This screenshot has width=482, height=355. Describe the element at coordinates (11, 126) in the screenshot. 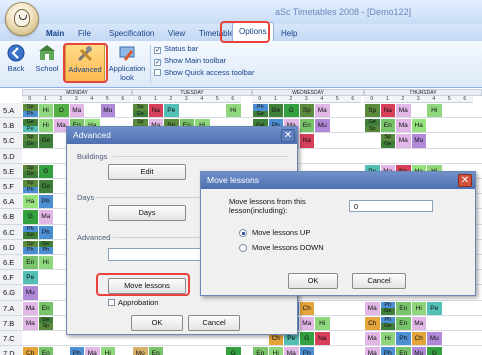

I see `class-row-label: 5.B` at that location.